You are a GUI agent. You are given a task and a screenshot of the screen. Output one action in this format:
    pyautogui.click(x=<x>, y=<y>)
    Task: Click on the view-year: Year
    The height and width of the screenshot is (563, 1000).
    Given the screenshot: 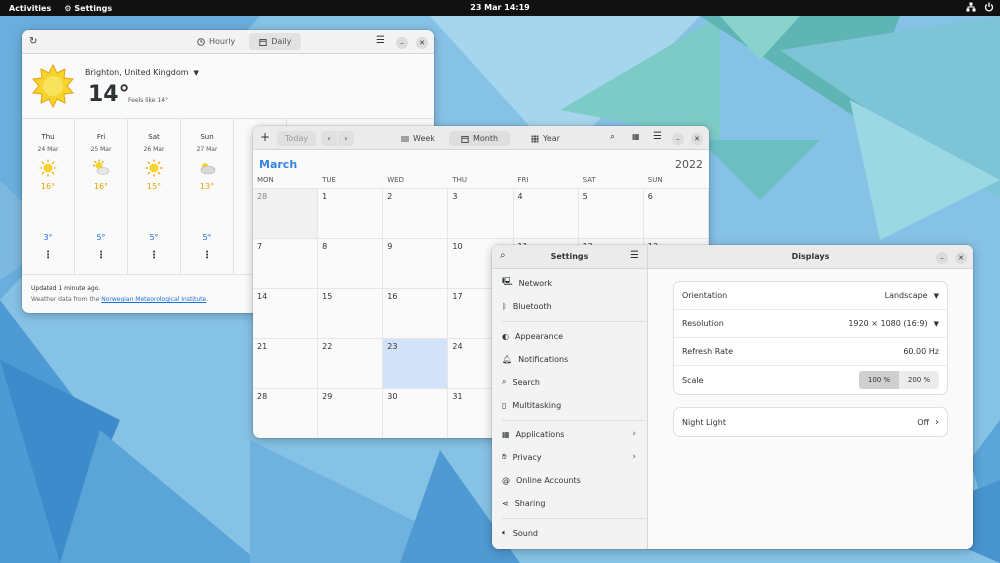 What is the action you would take?
    pyautogui.click(x=545, y=138)
    